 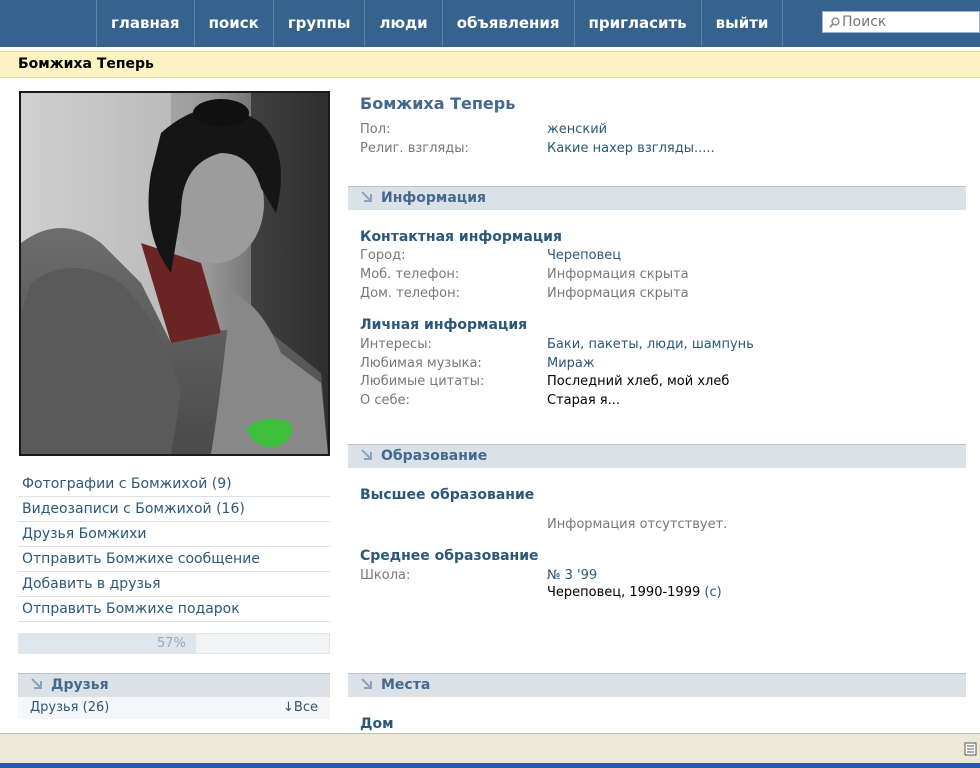 I want to click on school-value: № 3 '99, so click(x=572, y=575).